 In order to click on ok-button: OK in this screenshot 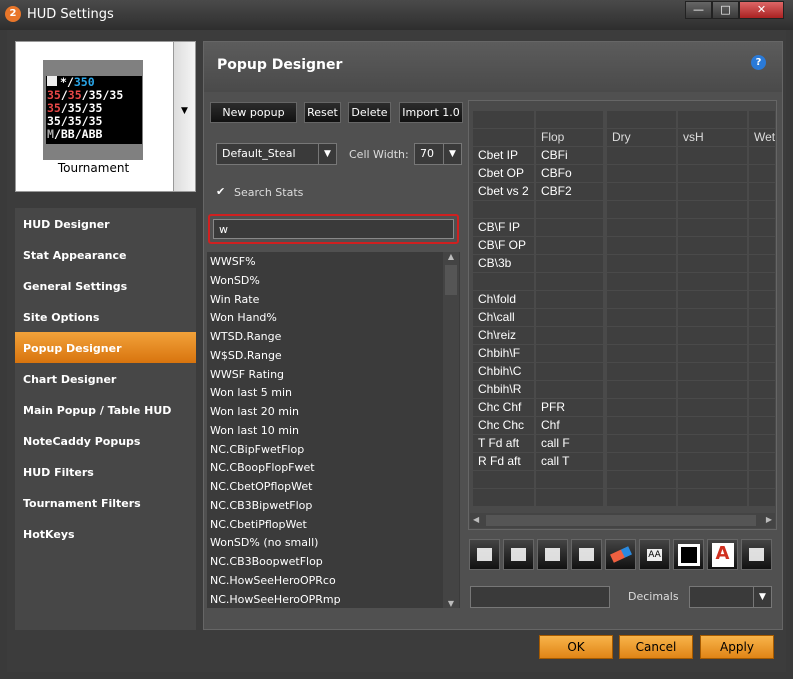, I will do `click(576, 647)`.